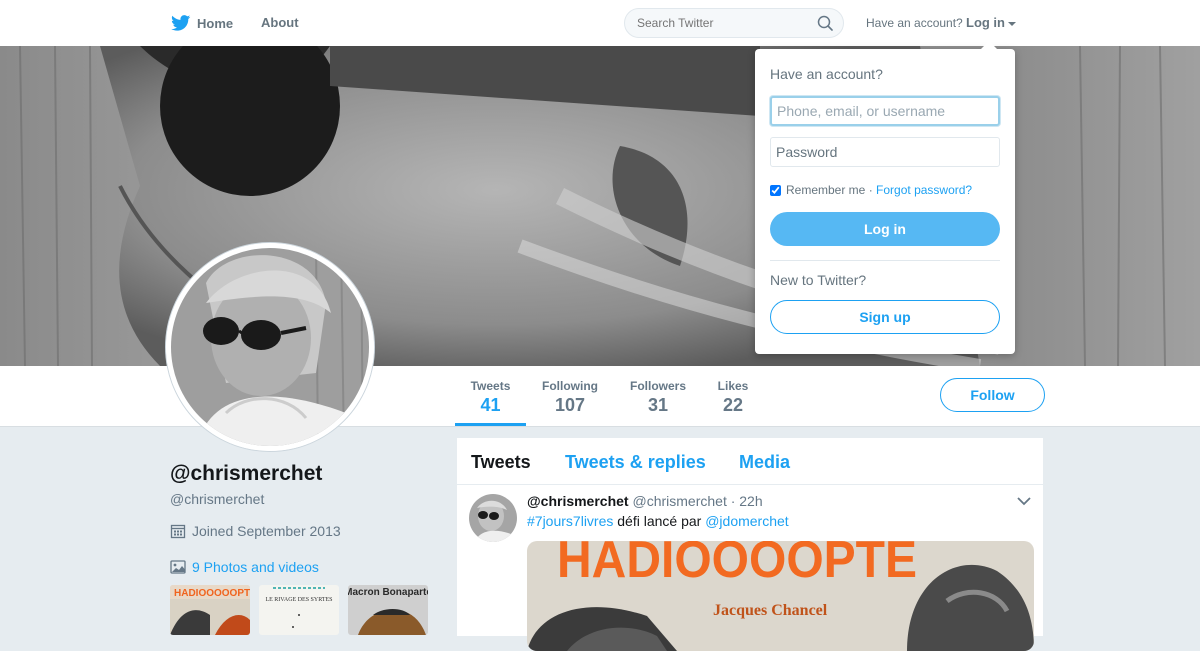 The image size is (1200, 651). Describe the element at coordinates (914, 23) in the screenshot. I see `account-prompt: Have an account?` at that location.